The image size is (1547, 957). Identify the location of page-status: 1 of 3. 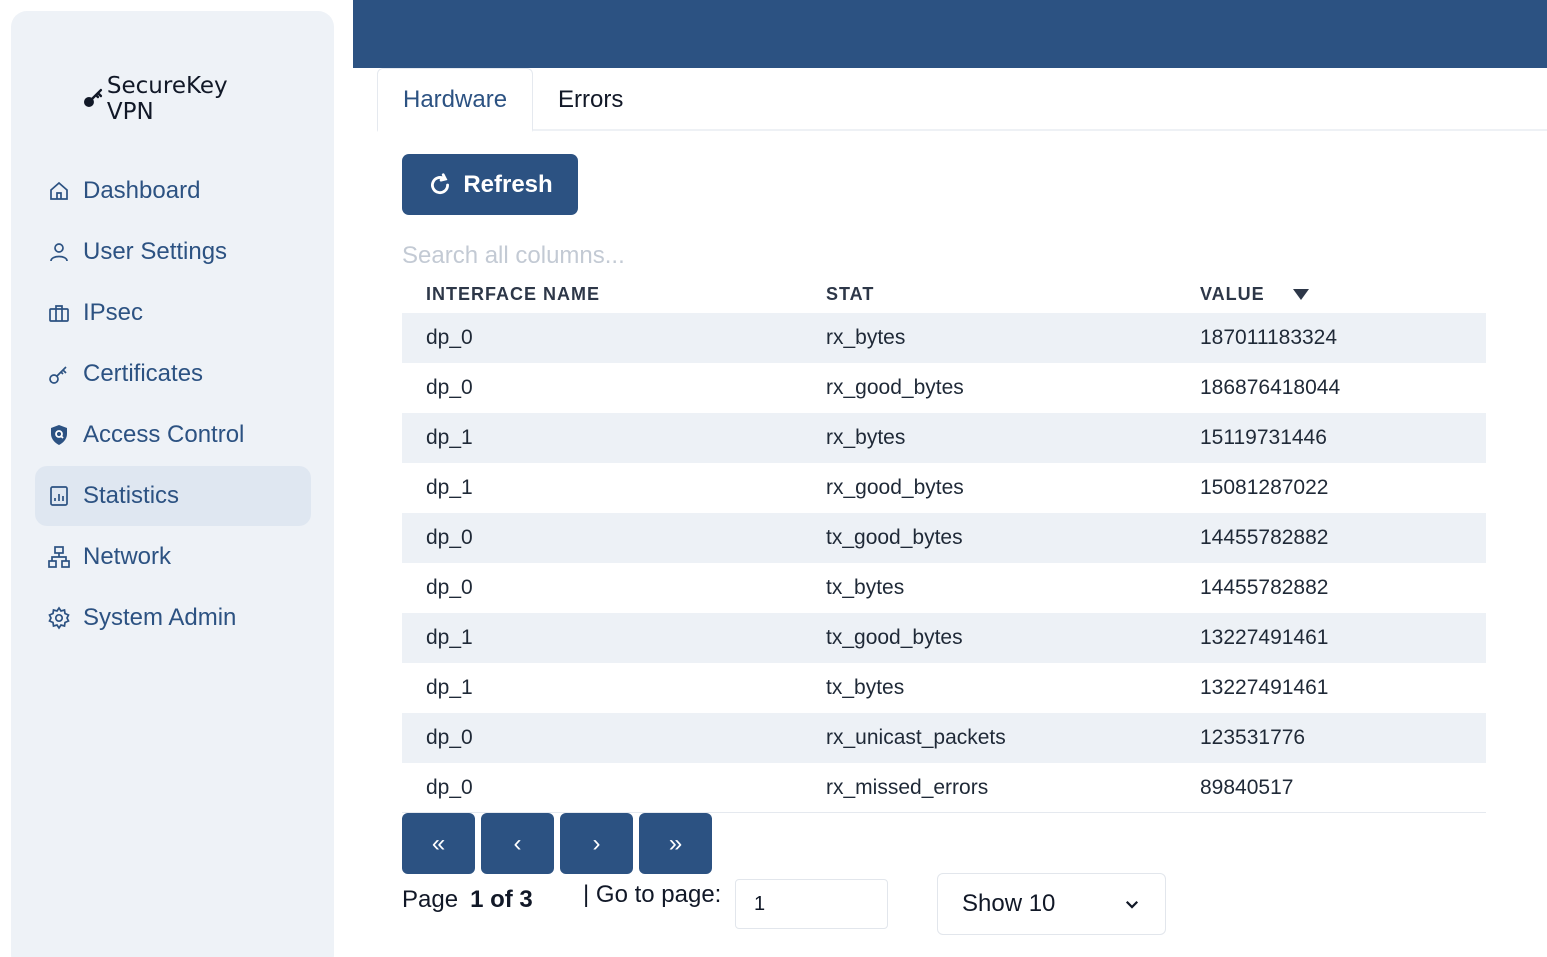
(501, 899).